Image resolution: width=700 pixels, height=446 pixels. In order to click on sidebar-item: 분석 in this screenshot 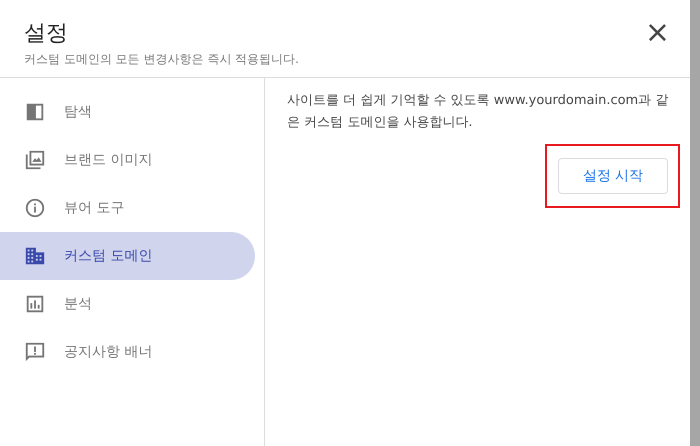, I will do `click(127, 304)`.